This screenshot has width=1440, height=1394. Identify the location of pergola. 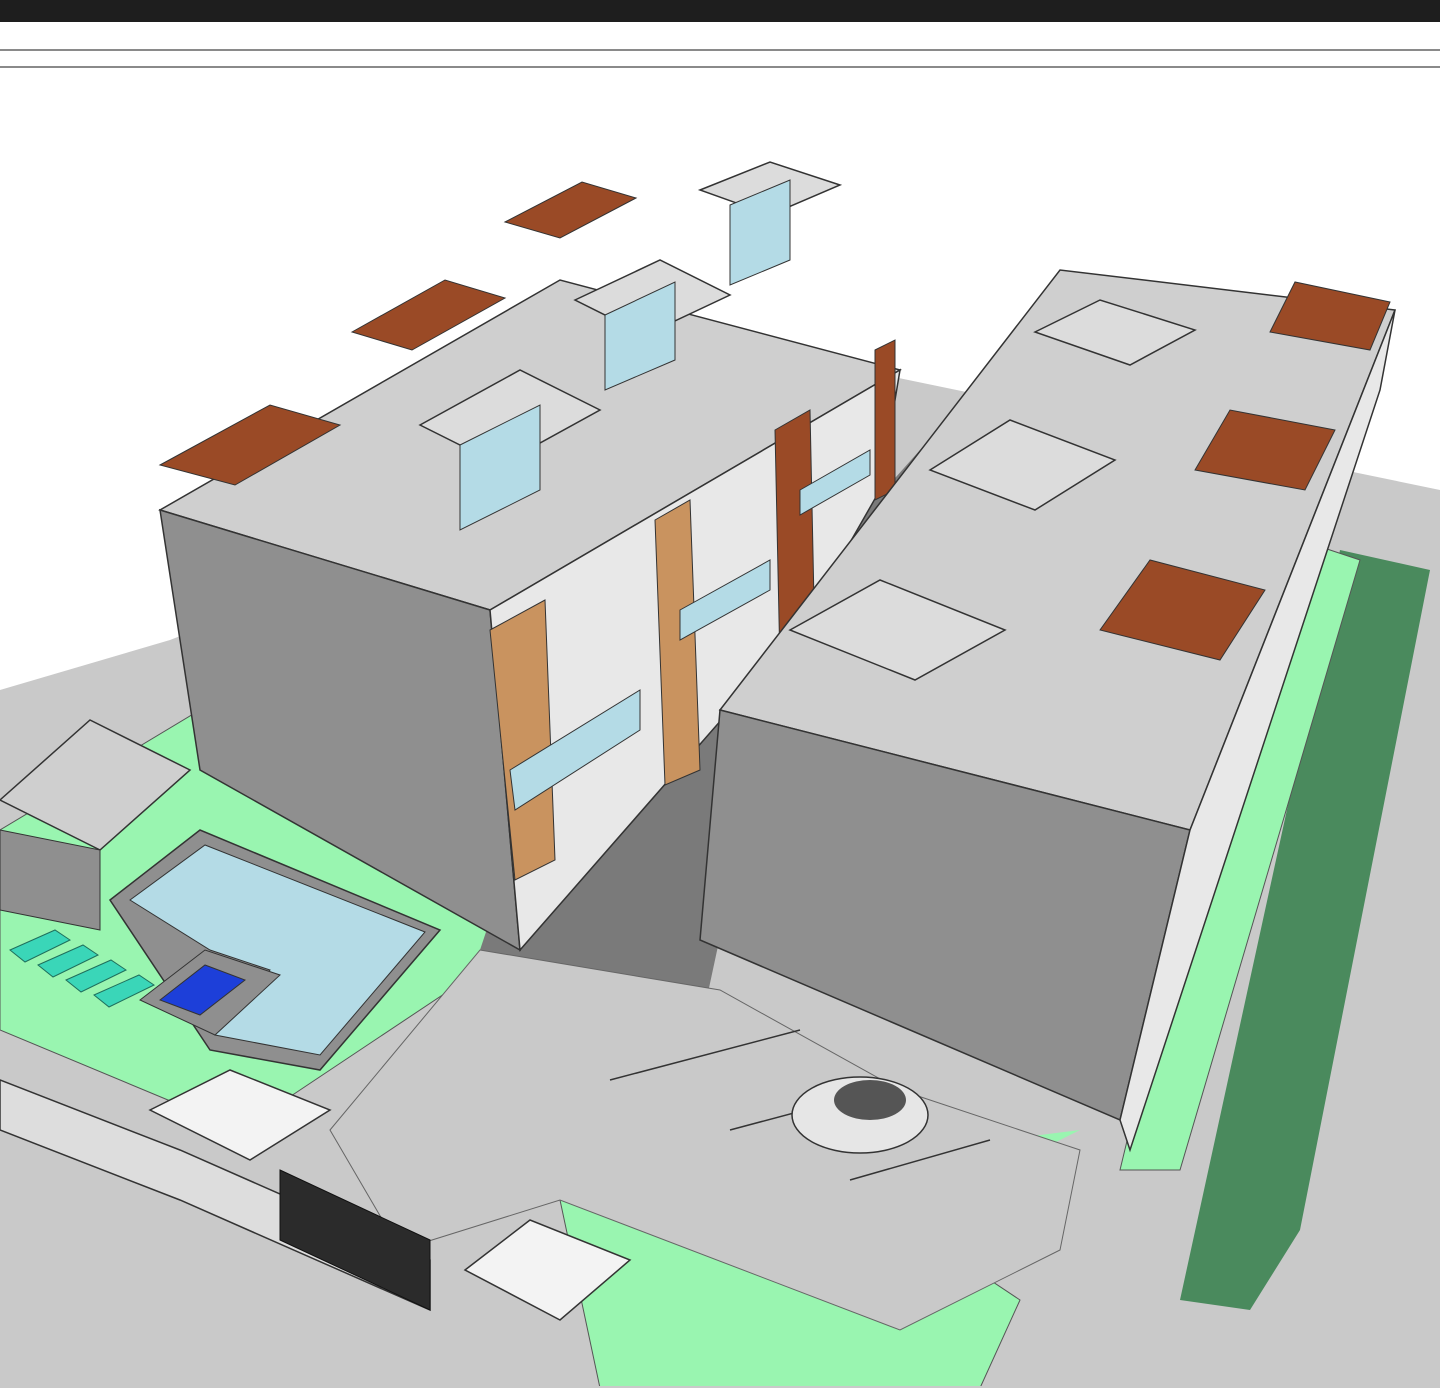
(570, 210).